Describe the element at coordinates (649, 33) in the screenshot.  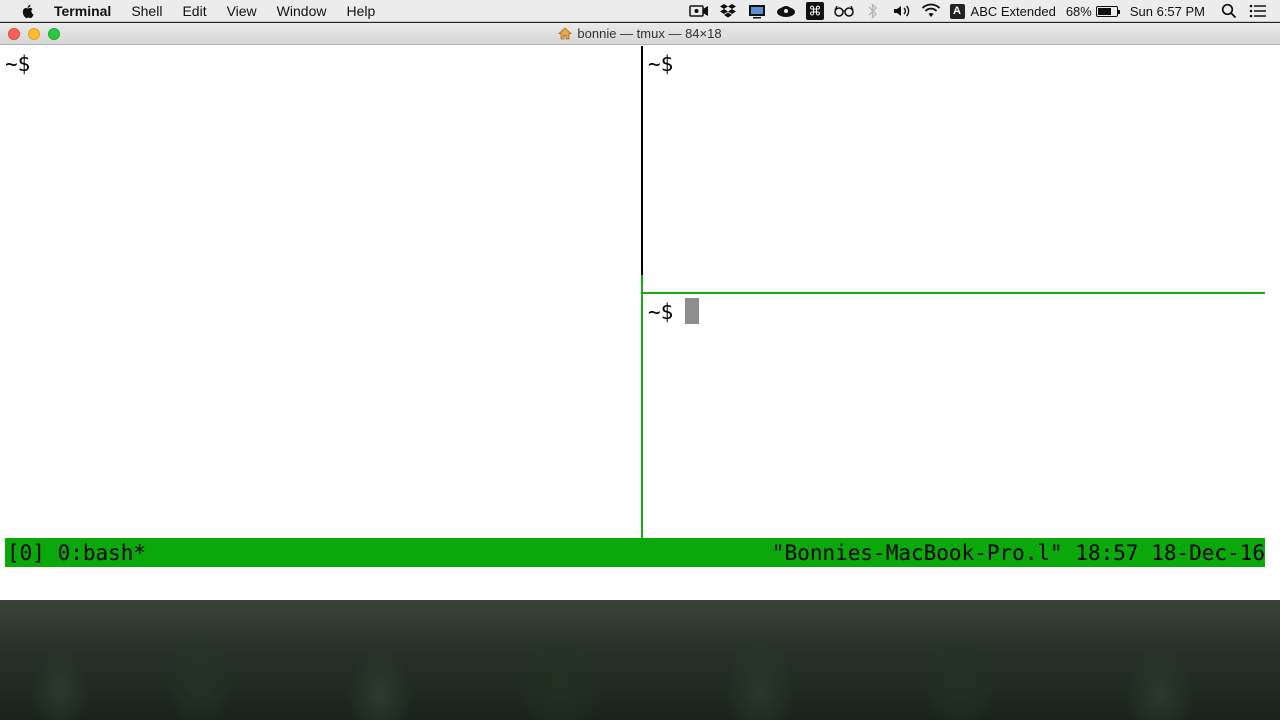
I see `window-title: bonnie — tmux — 84×18` at that location.